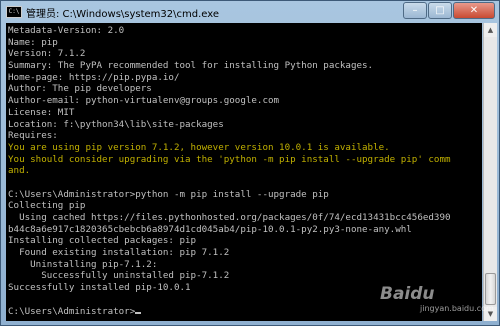  I want to click on console-line: Uninstalling pip-7.1.2:, so click(83, 264).